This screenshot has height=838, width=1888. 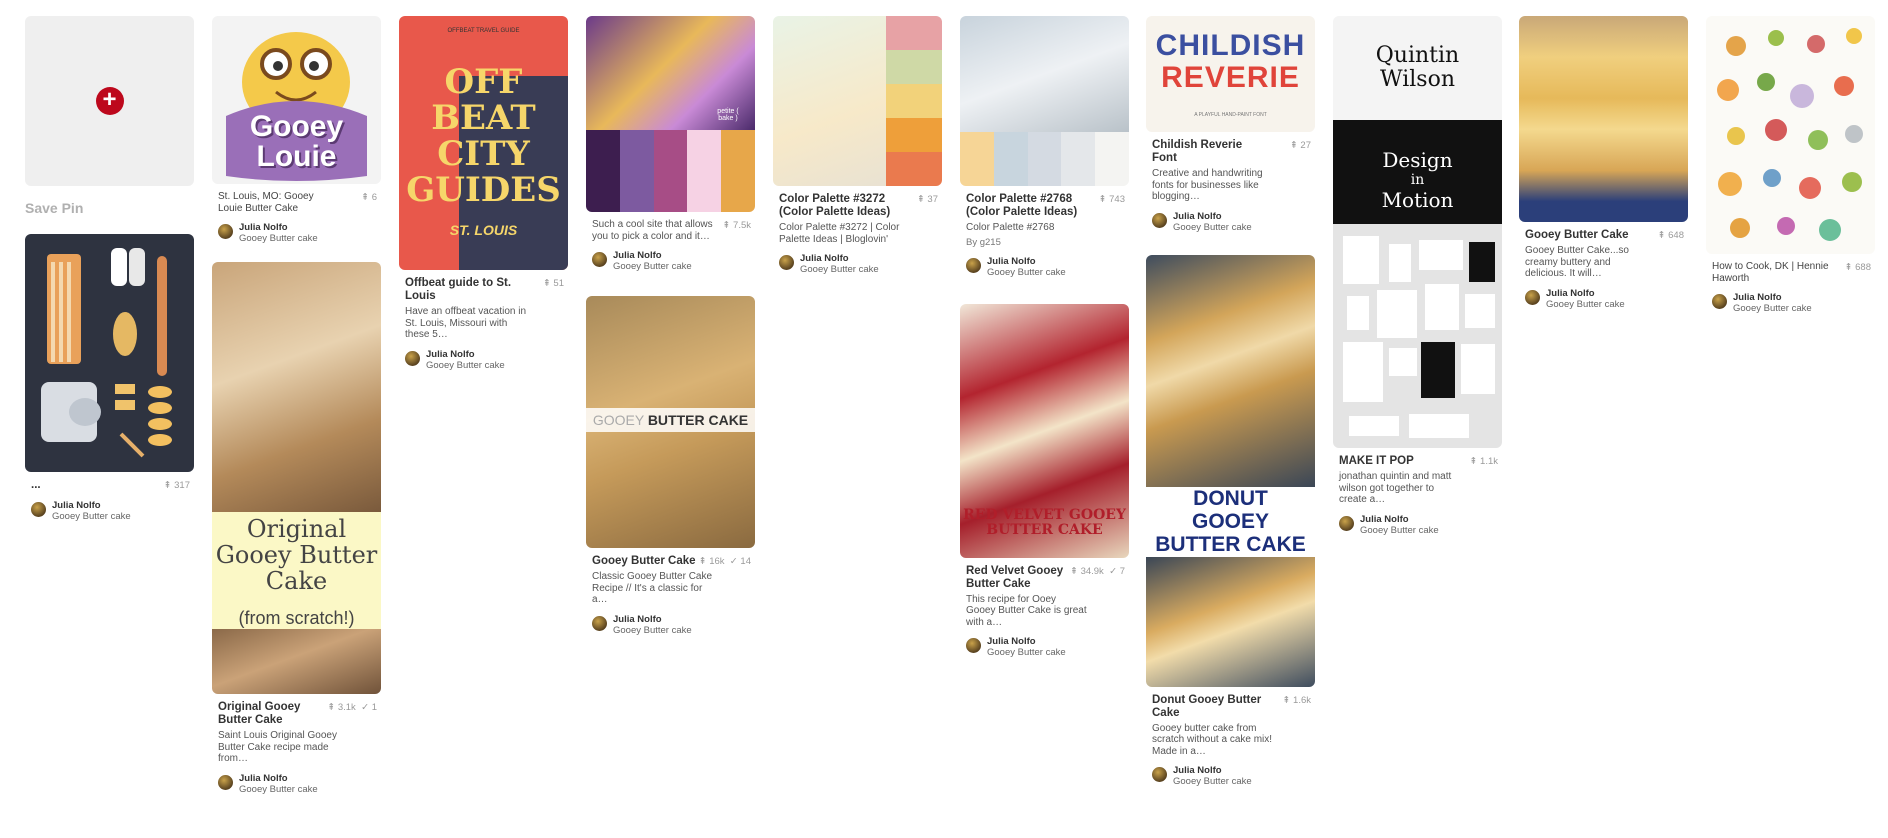 What do you see at coordinates (670, 114) in the screenshot?
I see `pin-image: petite ( bake )` at bounding box center [670, 114].